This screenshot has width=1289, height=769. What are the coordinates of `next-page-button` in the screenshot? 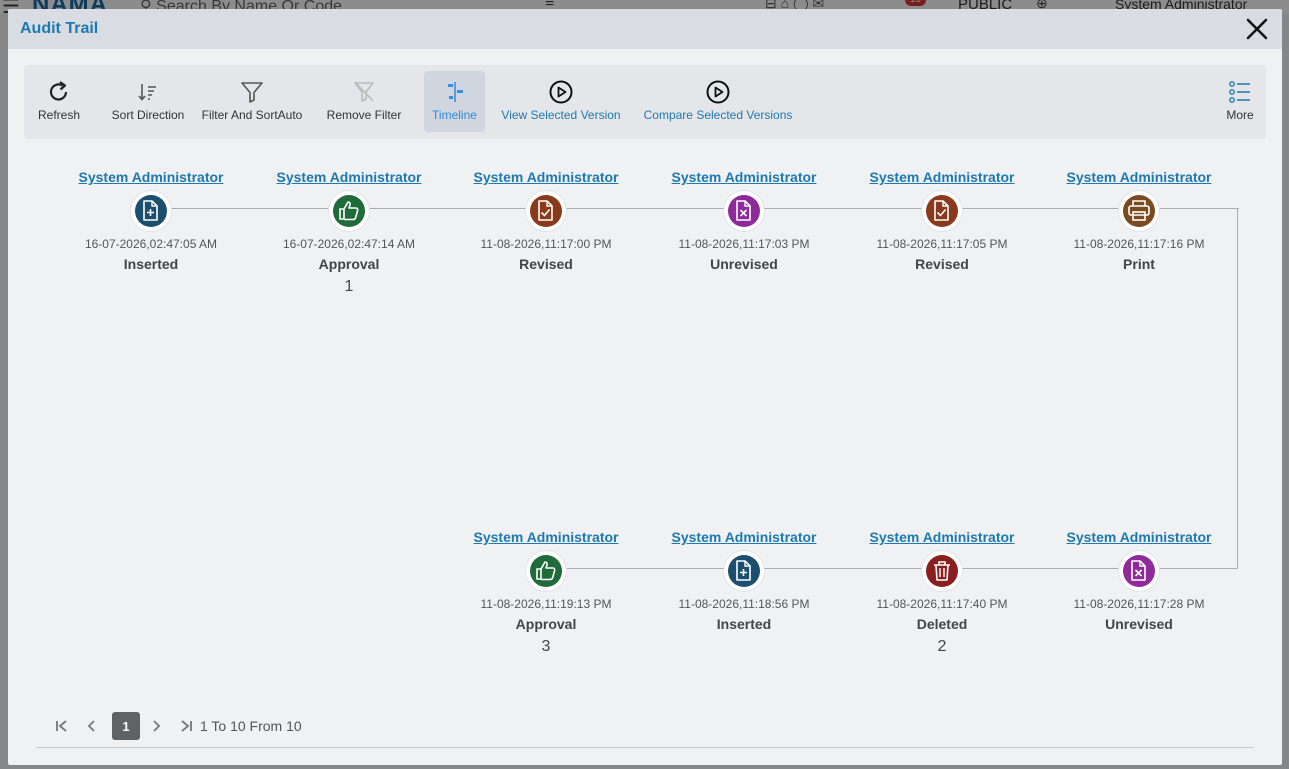 It's located at (156, 726).